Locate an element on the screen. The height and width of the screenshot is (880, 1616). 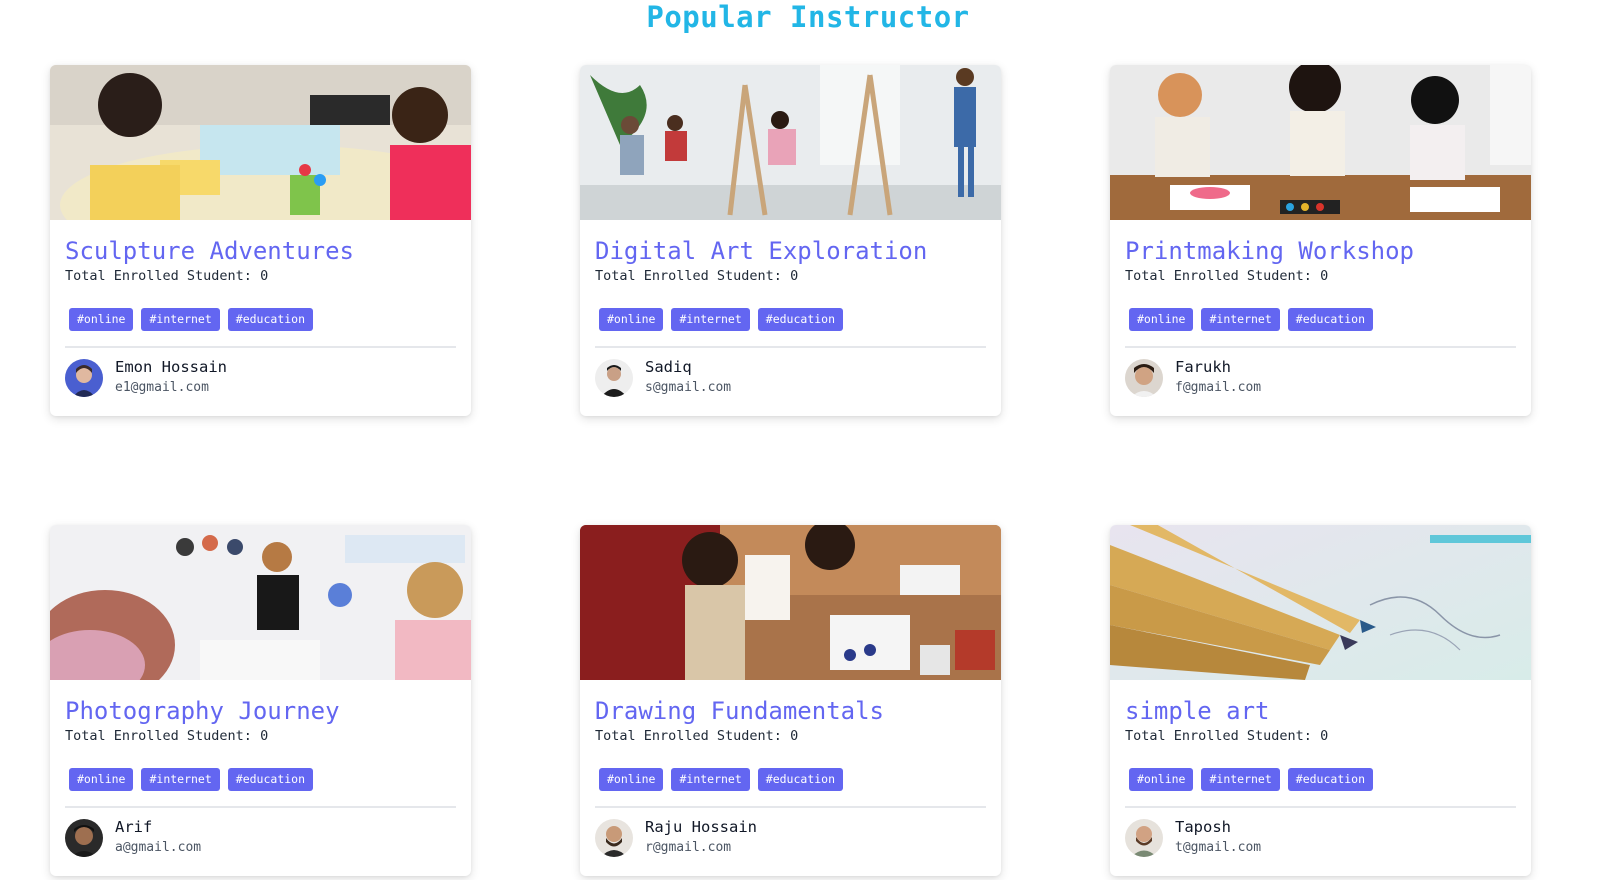
instructor-email: a@gmail.com is located at coordinates (158, 847).